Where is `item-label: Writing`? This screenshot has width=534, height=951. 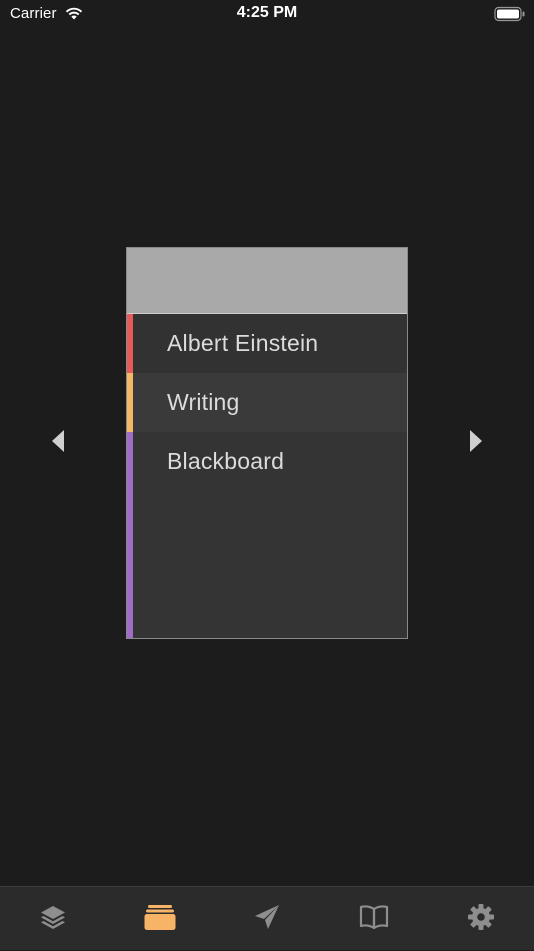
item-label: Writing is located at coordinates (203, 402).